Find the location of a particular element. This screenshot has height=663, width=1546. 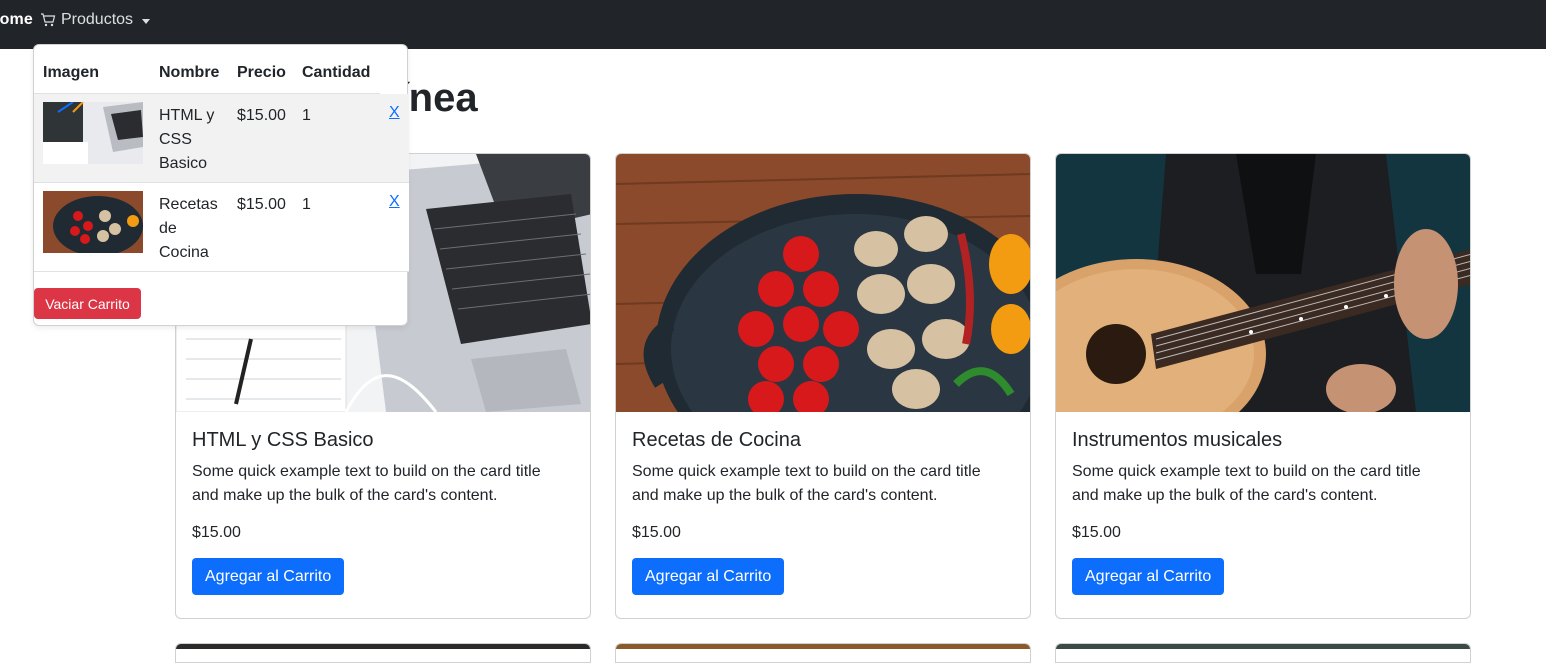

course-title: Instrumentos musicales is located at coordinates (1177, 440).